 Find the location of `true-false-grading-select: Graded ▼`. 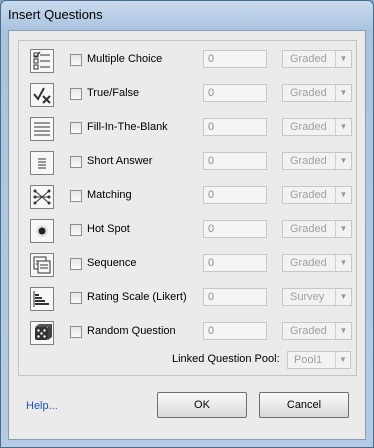

true-false-grading-select: Graded ▼ is located at coordinates (317, 93).